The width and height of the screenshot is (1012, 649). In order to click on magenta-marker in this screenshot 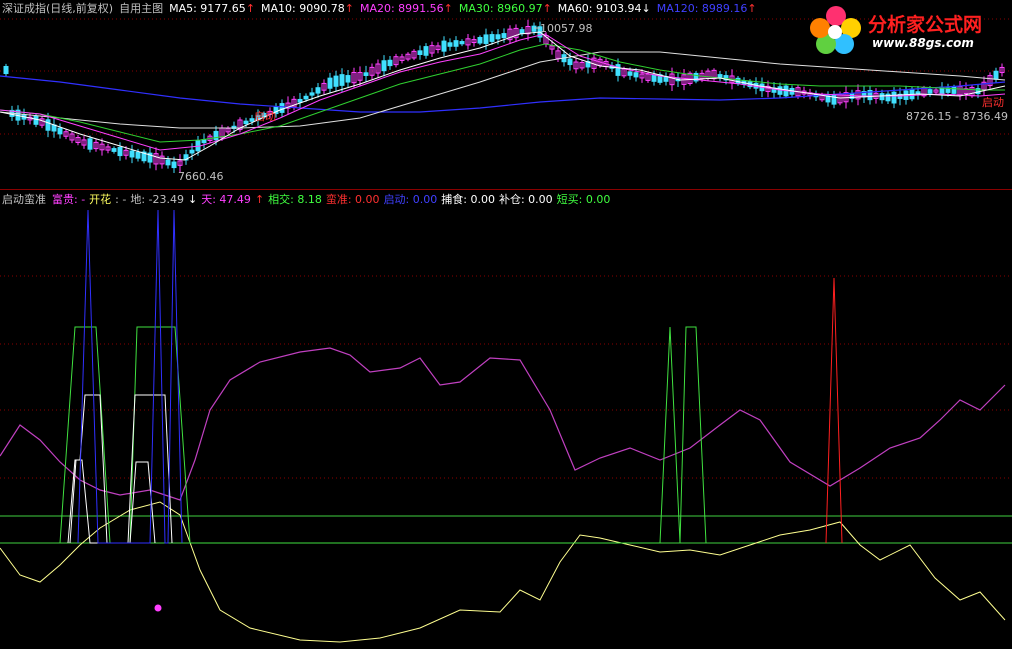, I will do `click(158, 608)`.